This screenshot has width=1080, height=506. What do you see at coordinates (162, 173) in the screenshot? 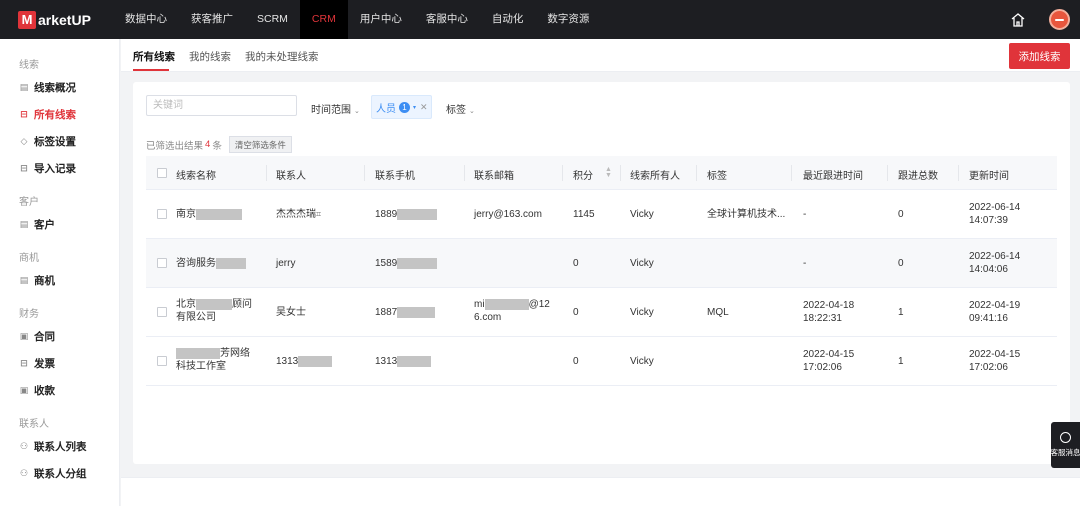
I see `select-all-checkbox` at bounding box center [162, 173].